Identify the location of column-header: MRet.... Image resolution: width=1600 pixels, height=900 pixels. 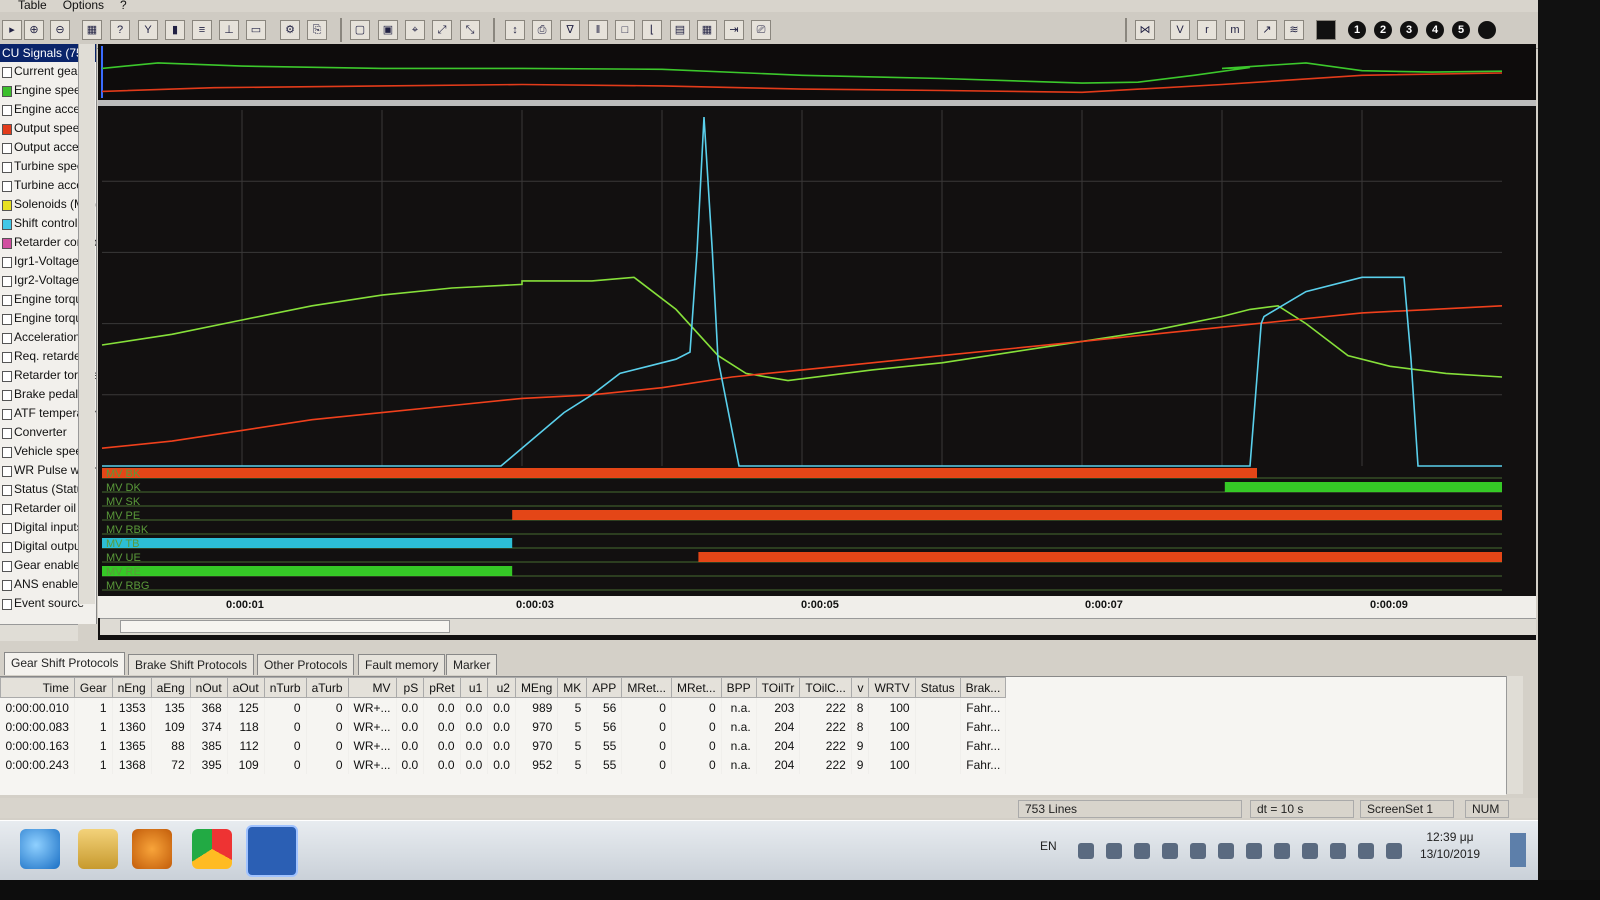
(646, 687).